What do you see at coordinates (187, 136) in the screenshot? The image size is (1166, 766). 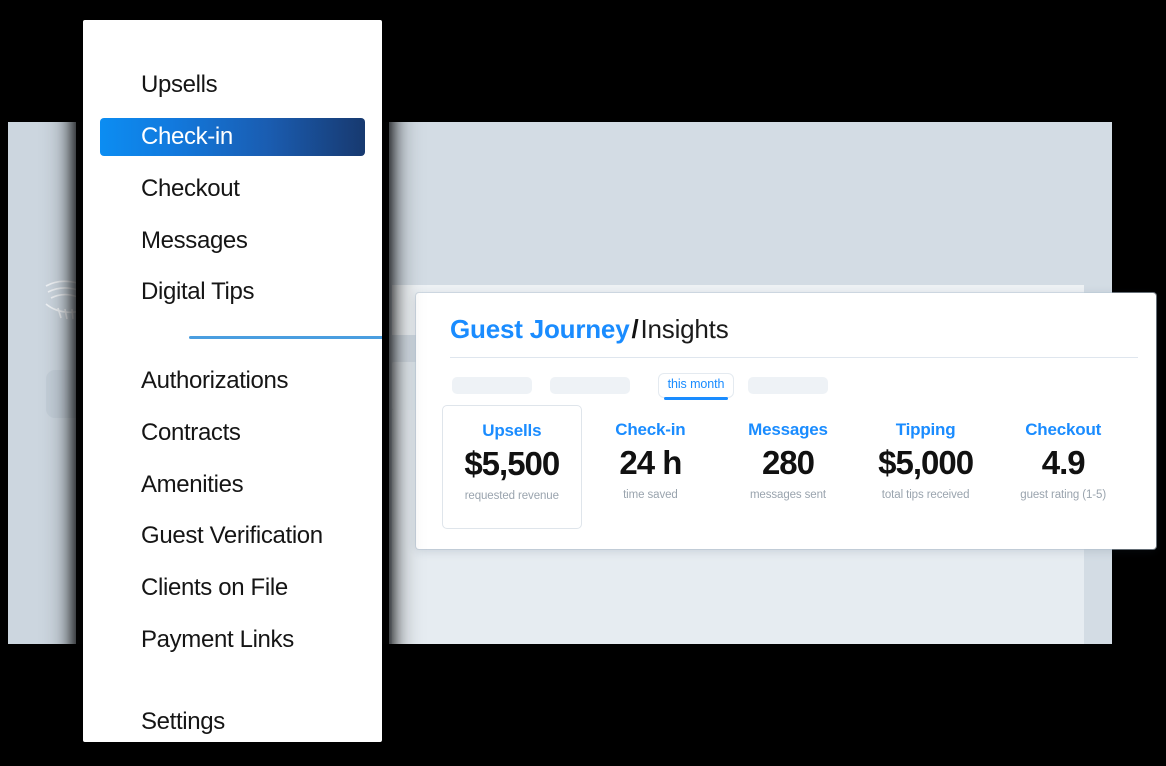 I see `menu-item-label: Check-in` at bounding box center [187, 136].